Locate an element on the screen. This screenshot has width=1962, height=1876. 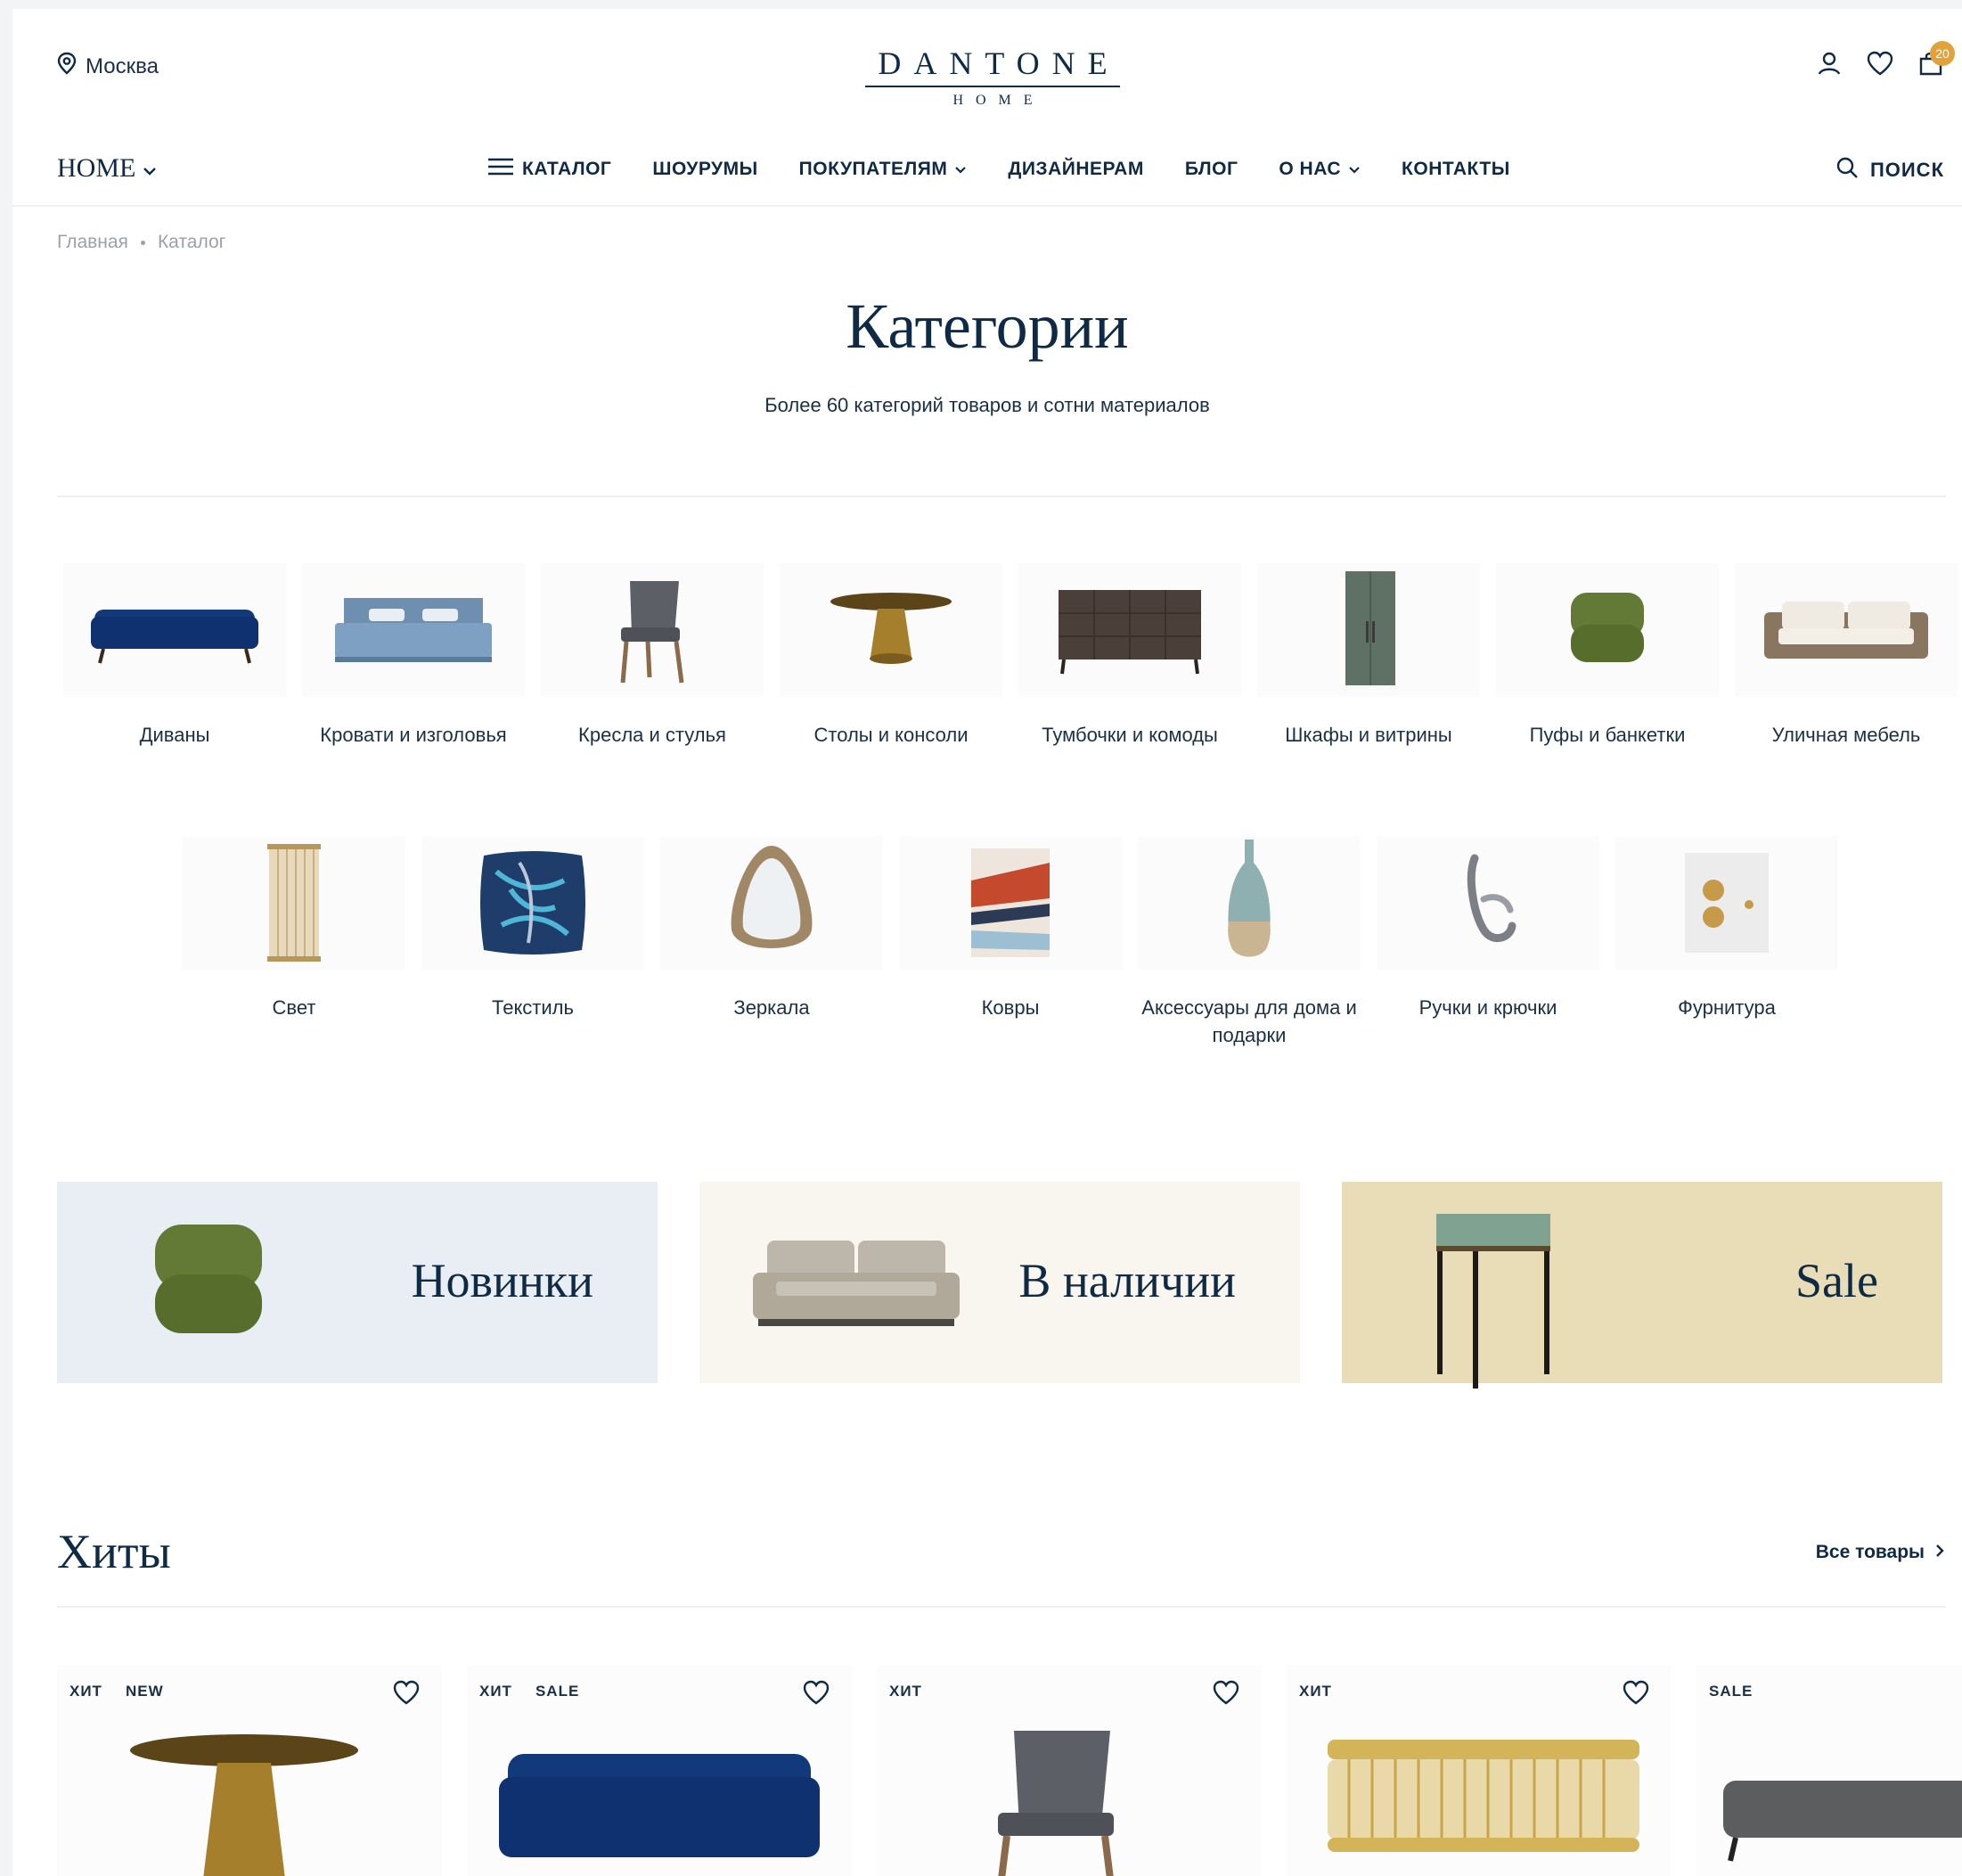
mirror-icon is located at coordinates (771, 903).